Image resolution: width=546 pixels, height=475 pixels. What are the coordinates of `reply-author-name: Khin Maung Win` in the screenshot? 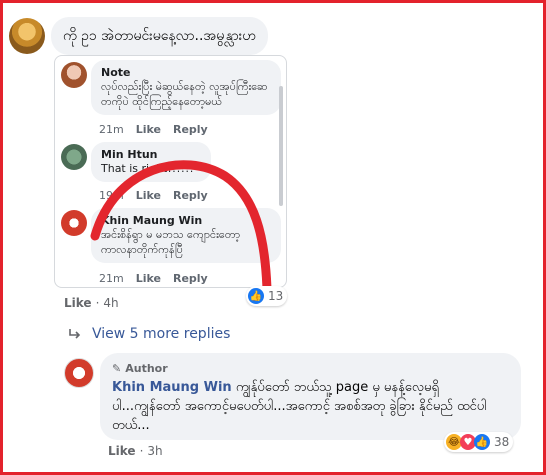 It's located at (172, 387).